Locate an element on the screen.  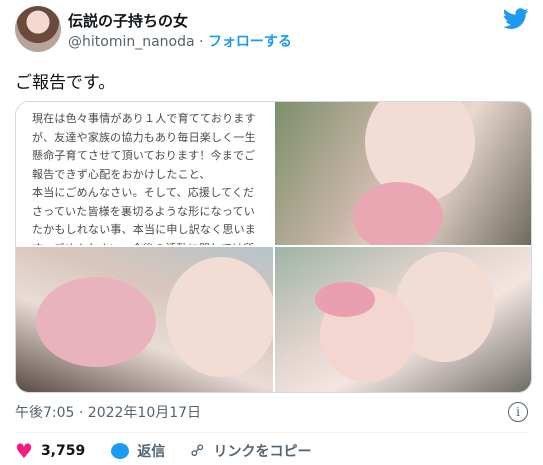
like-count: 3,759 is located at coordinates (63, 451).